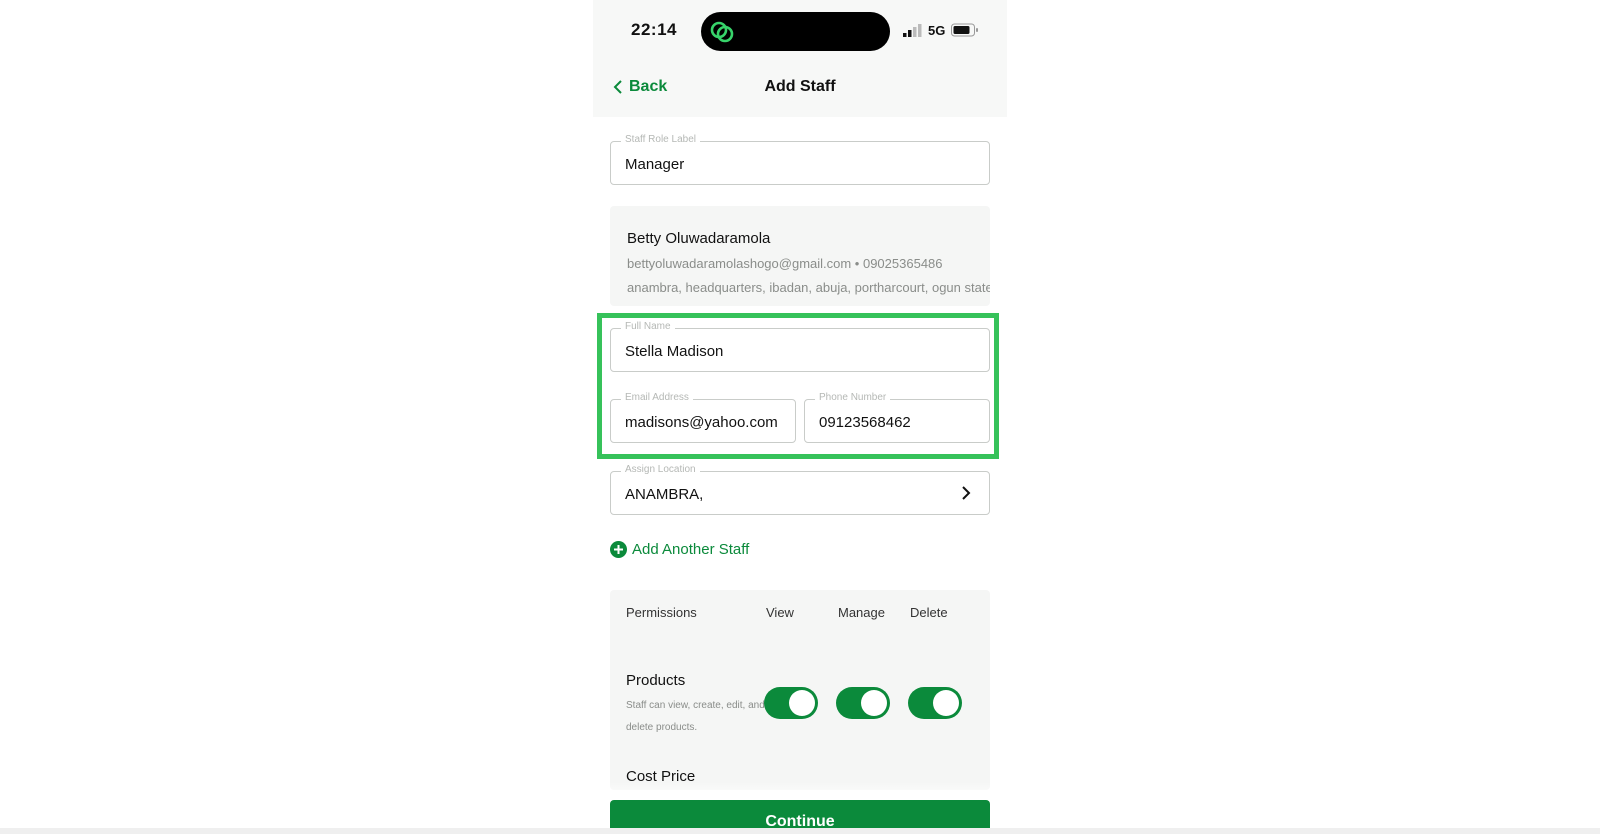 The width and height of the screenshot is (1600, 834). Describe the element at coordinates (865, 422) in the screenshot. I see `phone-number-value: 09123568462` at that location.